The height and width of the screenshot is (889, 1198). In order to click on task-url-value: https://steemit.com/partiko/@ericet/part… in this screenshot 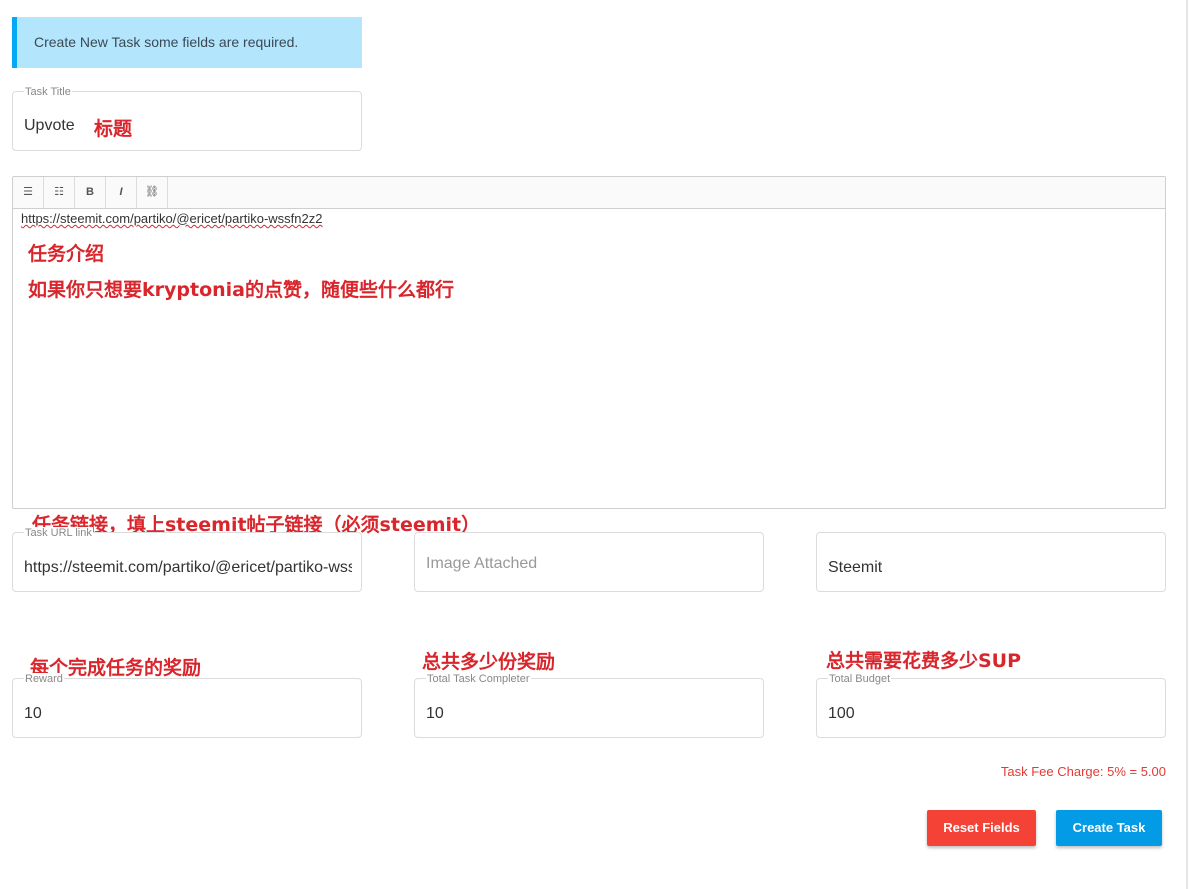, I will do `click(188, 567)`.